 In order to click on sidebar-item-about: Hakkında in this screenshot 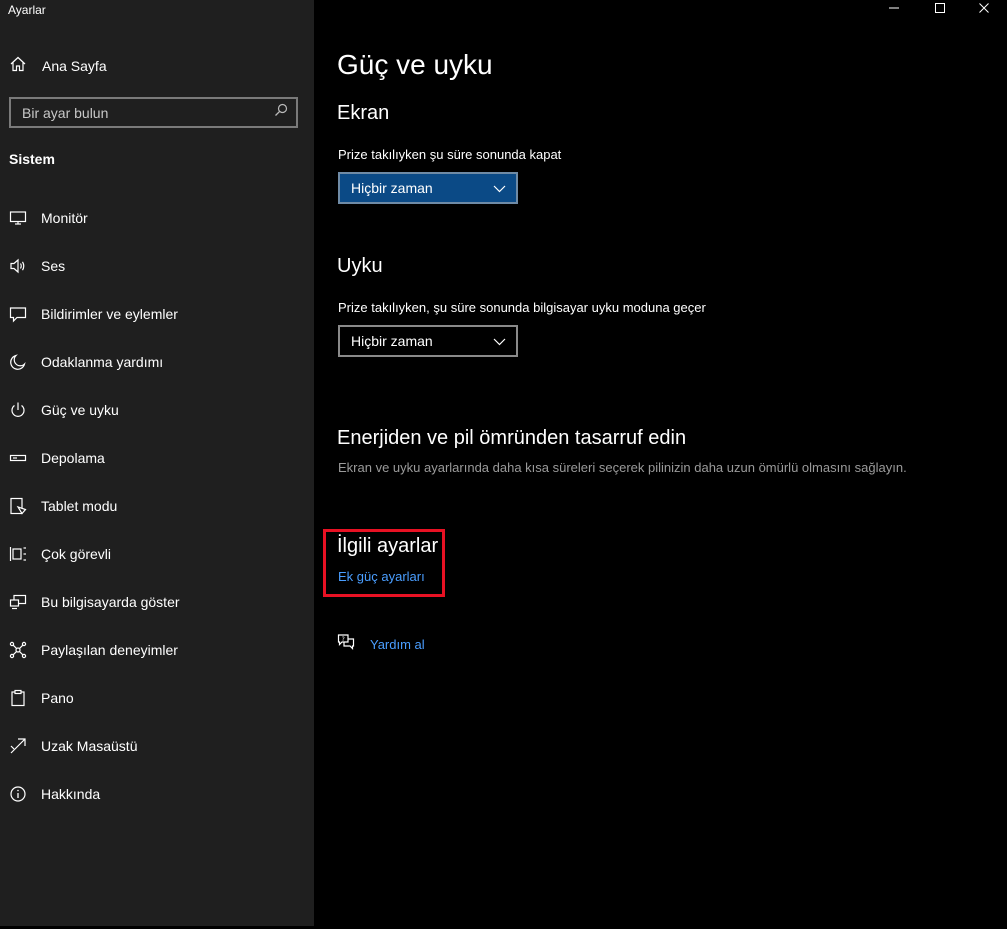, I will do `click(157, 794)`.